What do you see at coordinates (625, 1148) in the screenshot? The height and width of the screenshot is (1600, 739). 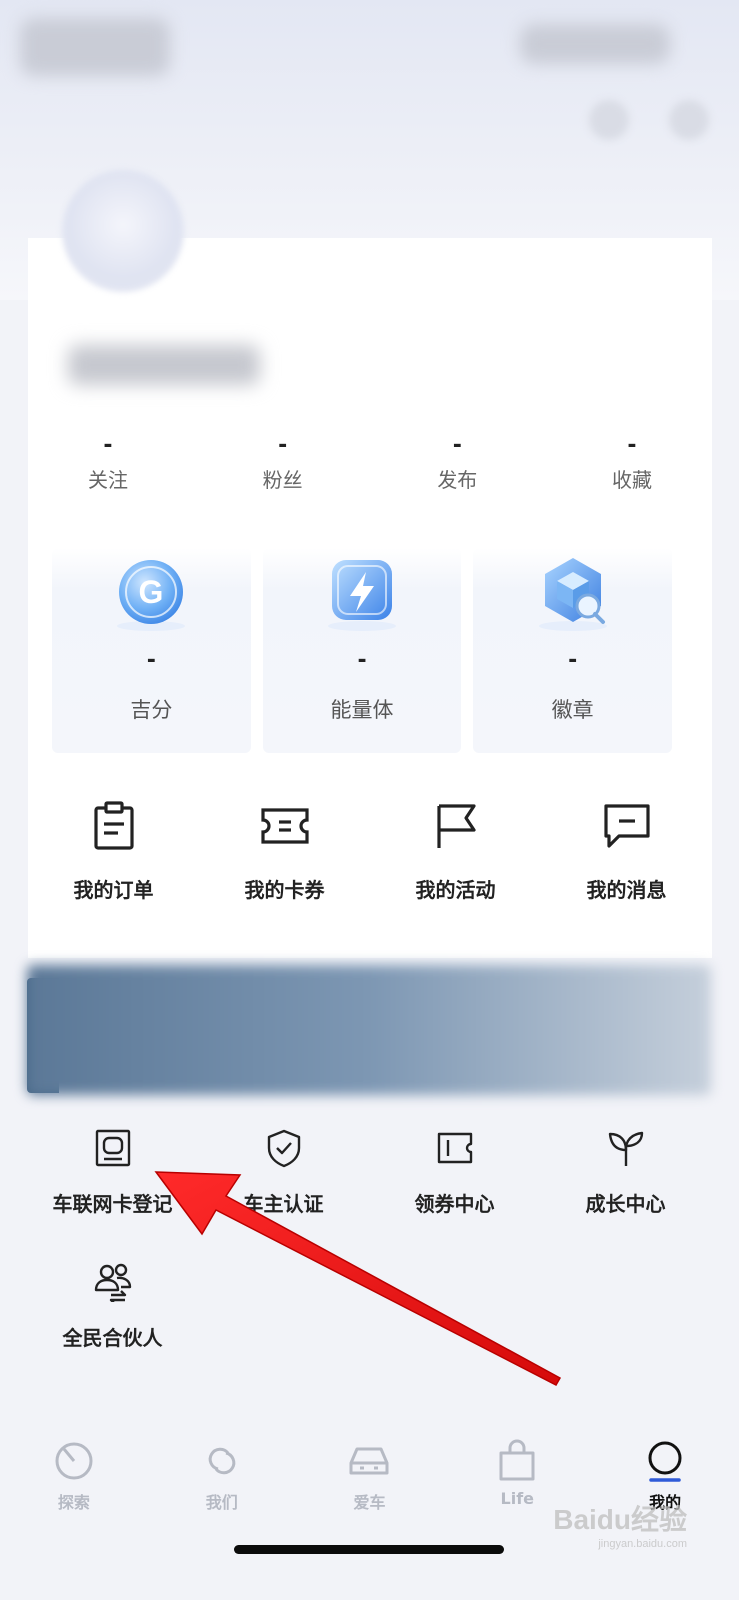 I see `sprout-icon` at bounding box center [625, 1148].